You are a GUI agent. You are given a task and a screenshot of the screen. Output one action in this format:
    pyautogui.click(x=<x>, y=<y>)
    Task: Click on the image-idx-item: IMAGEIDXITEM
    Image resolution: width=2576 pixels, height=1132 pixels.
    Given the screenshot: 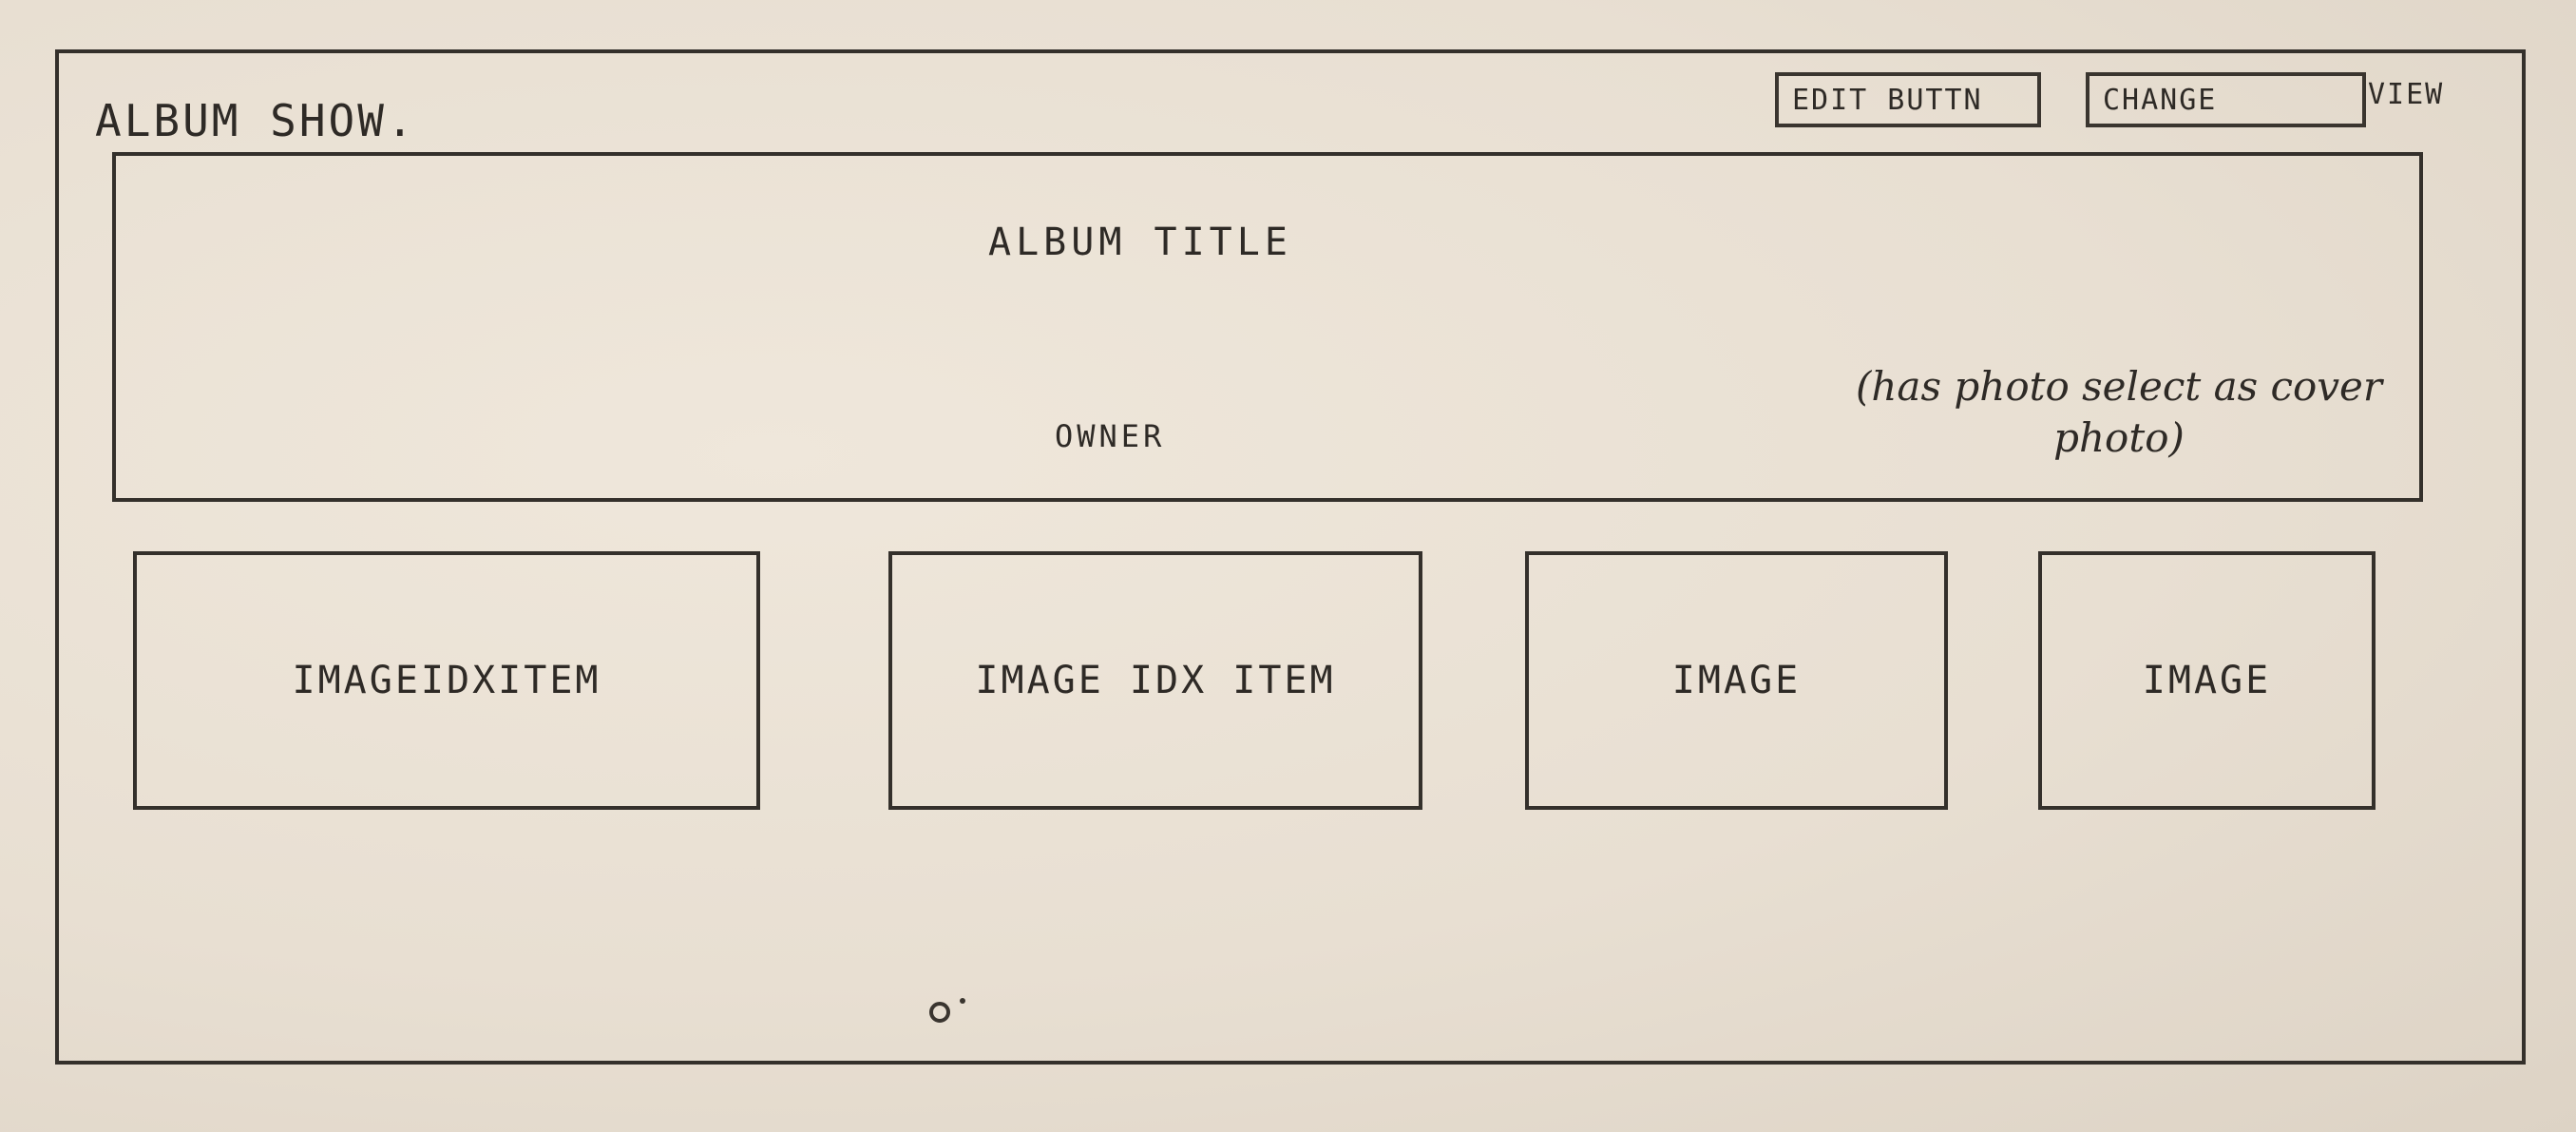 What is the action you would take?
    pyautogui.click(x=446, y=680)
    